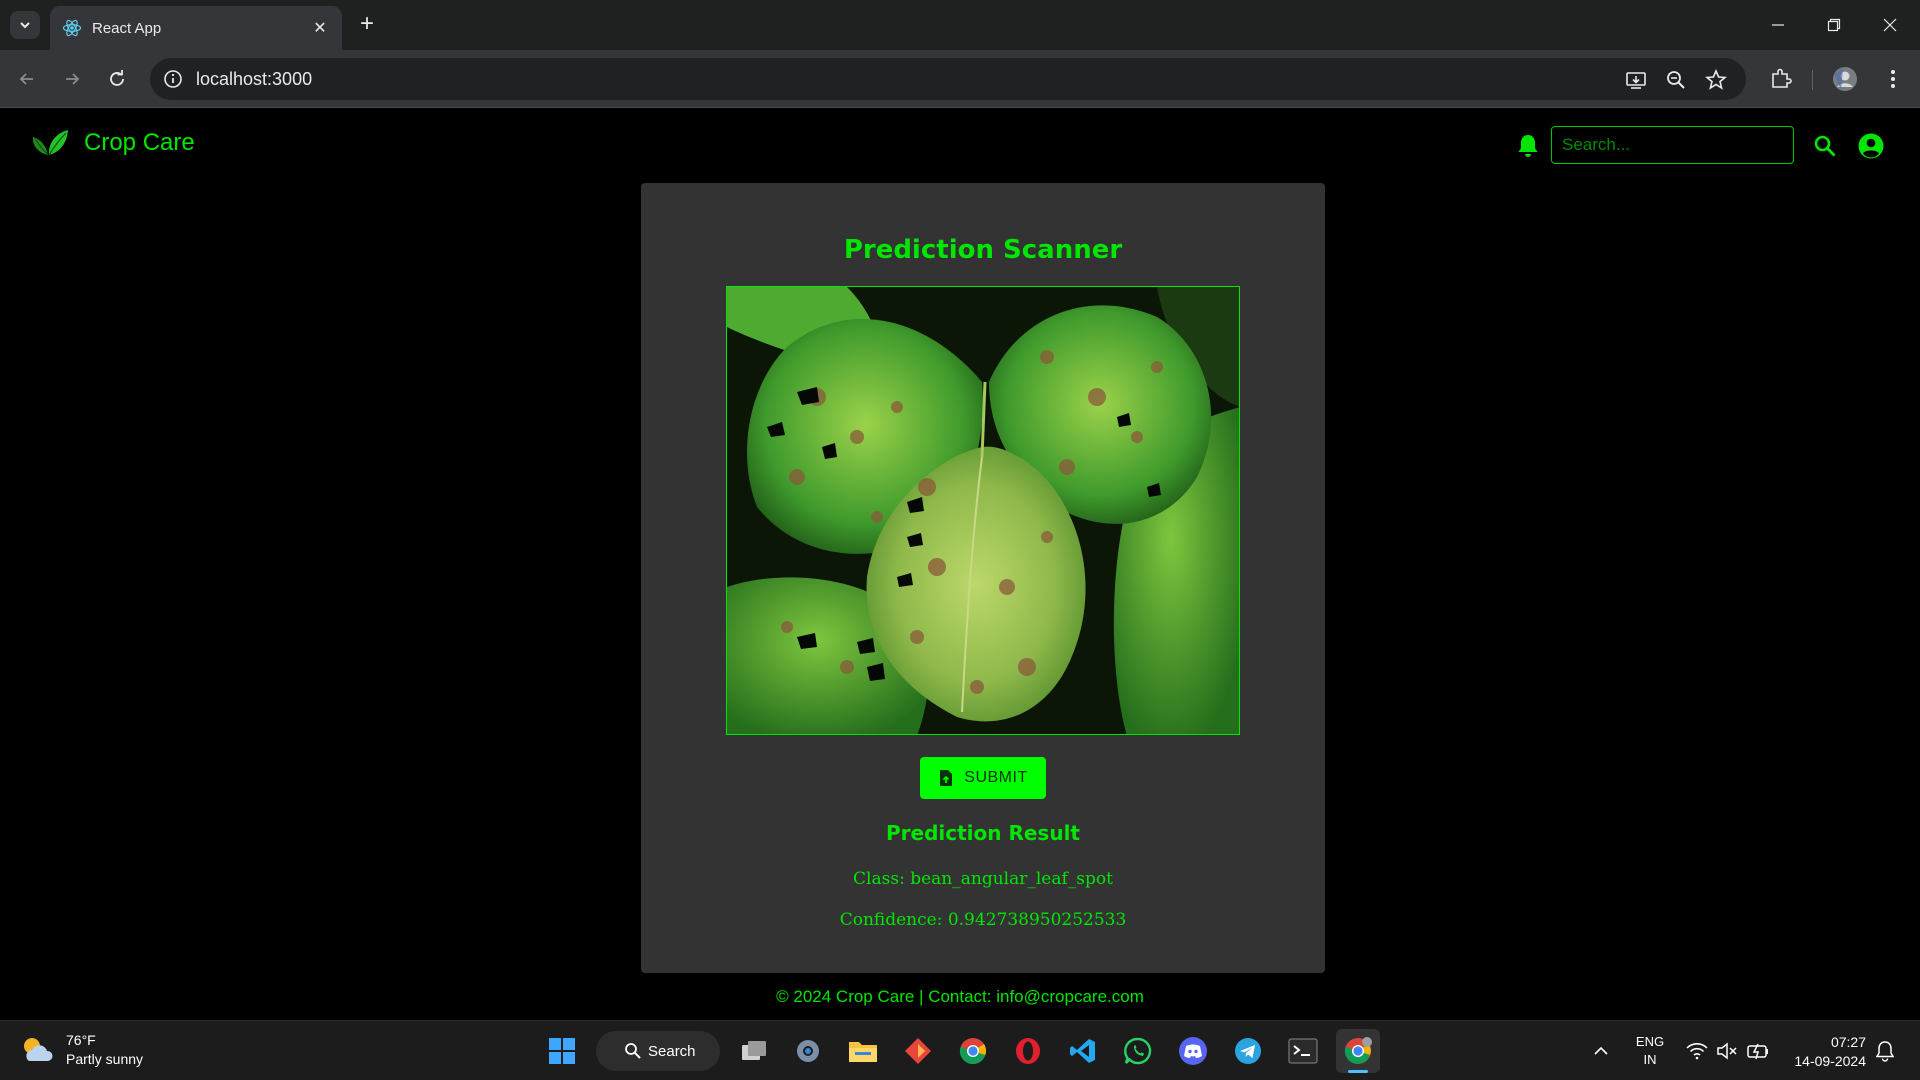 Image resolution: width=1920 pixels, height=1080 pixels. Describe the element at coordinates (320, 28) in the screenshot. I see `tab-close-icon: ✕` at that location.